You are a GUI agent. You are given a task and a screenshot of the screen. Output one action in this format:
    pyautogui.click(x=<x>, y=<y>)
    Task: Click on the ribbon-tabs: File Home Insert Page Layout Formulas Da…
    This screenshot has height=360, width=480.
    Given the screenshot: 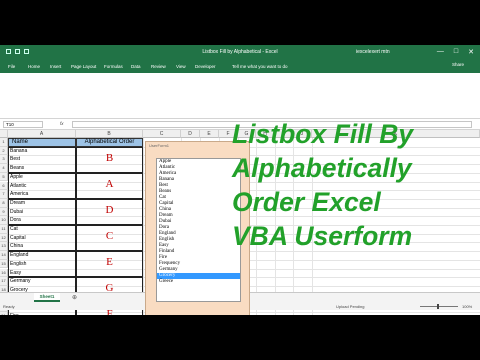 What is the action you would take?
    pyautogui.click(x=240, y=66)
    